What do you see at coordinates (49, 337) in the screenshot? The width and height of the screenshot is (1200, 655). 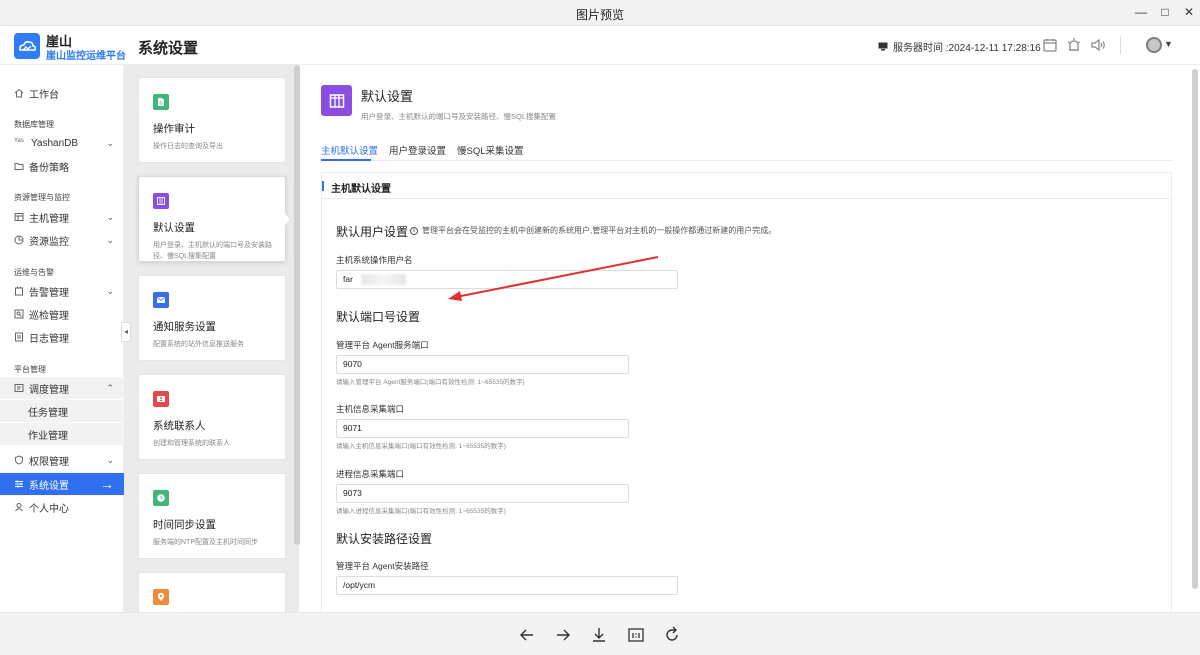 I see `sidebar-item-label: 日志管理` at bounding box center [49, 337].